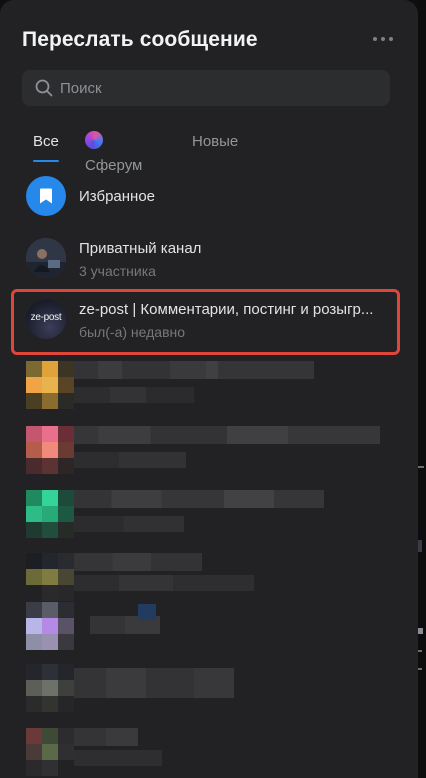 This screenshot has height=778, width=426. Describe the element at coordinates (220, 88) in the screenshot. I see `search-input` at that location.